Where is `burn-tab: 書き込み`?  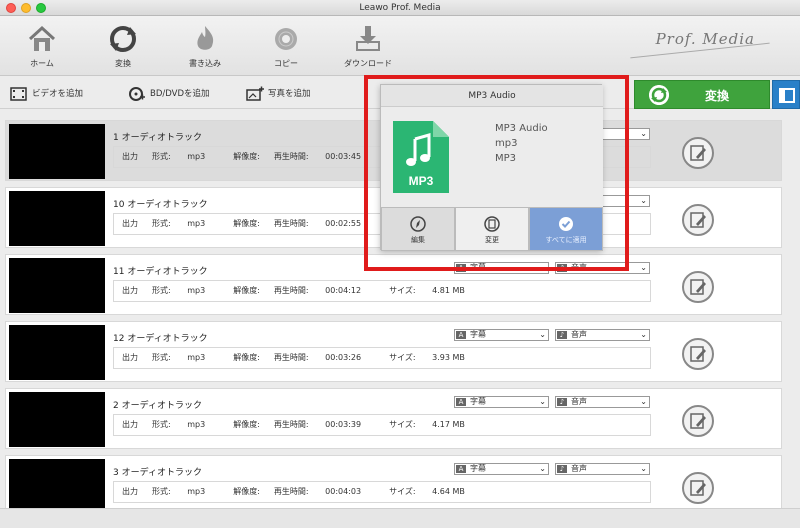
burn-tab: 書き込み is located at coordinates (205, 46).